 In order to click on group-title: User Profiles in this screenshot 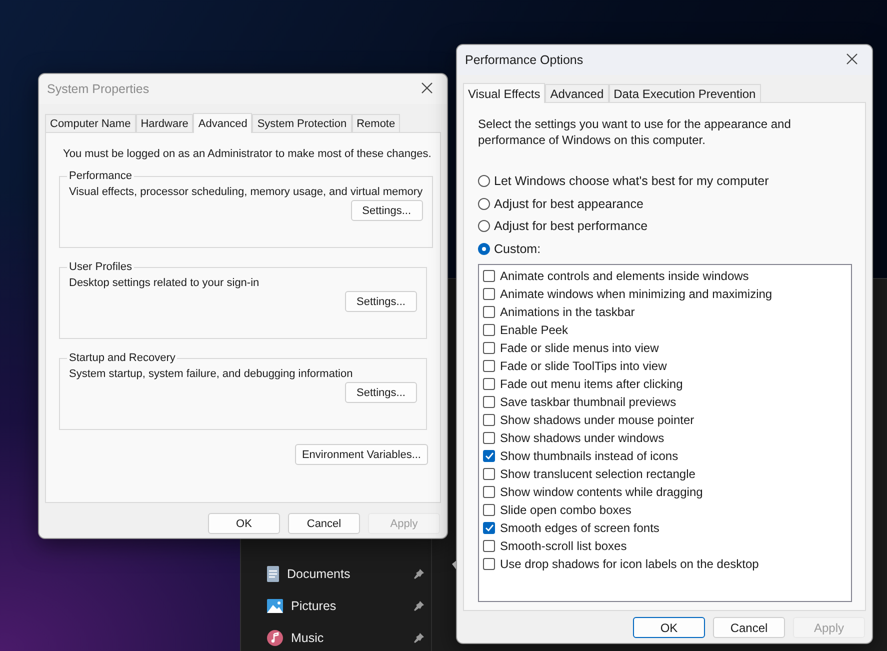, I will do `click(100, 267)`.